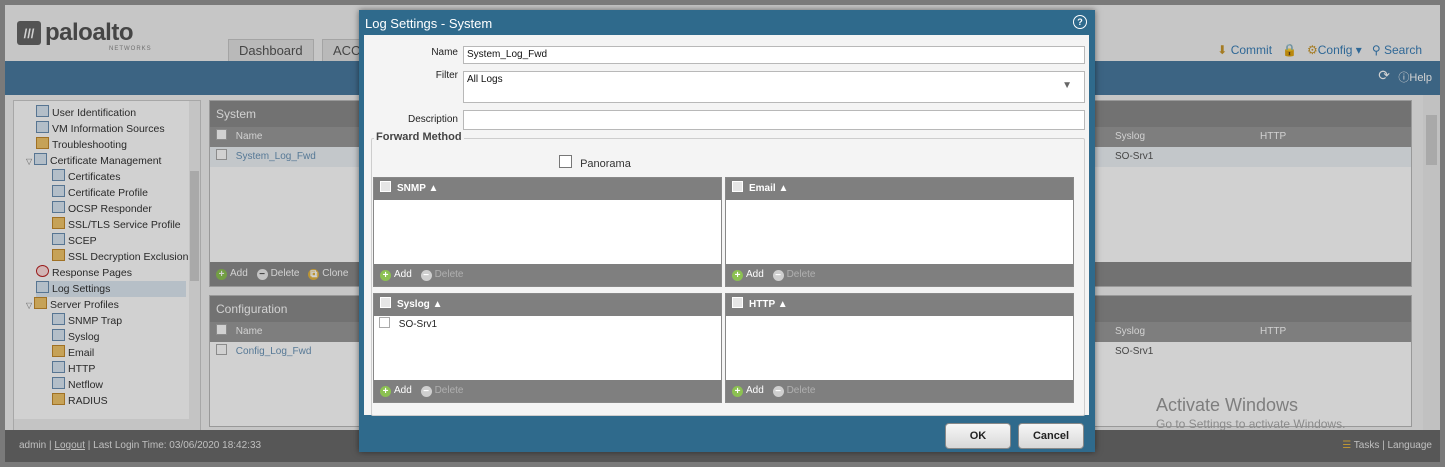  I want to click on filter-value: All Logs, so click(485, 79).